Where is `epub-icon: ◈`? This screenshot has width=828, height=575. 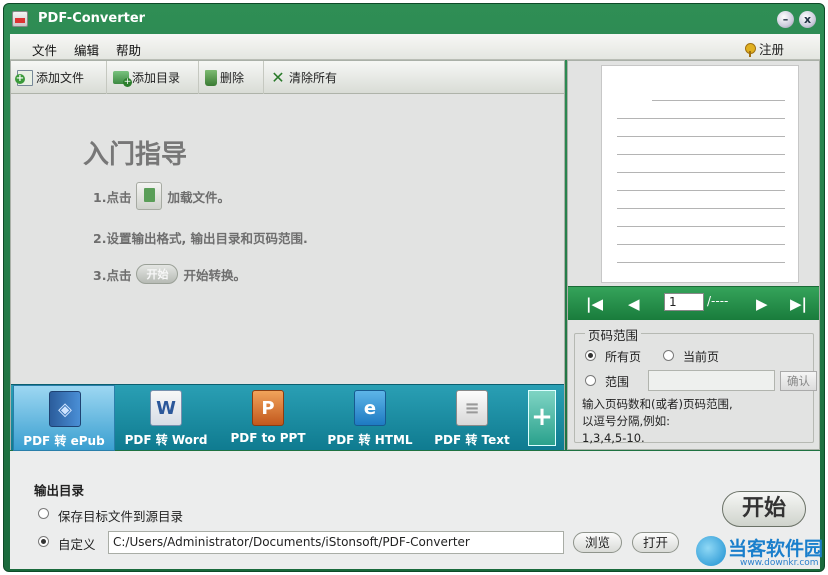
epub-icon: ◈ is located at coordinates (65, 409).